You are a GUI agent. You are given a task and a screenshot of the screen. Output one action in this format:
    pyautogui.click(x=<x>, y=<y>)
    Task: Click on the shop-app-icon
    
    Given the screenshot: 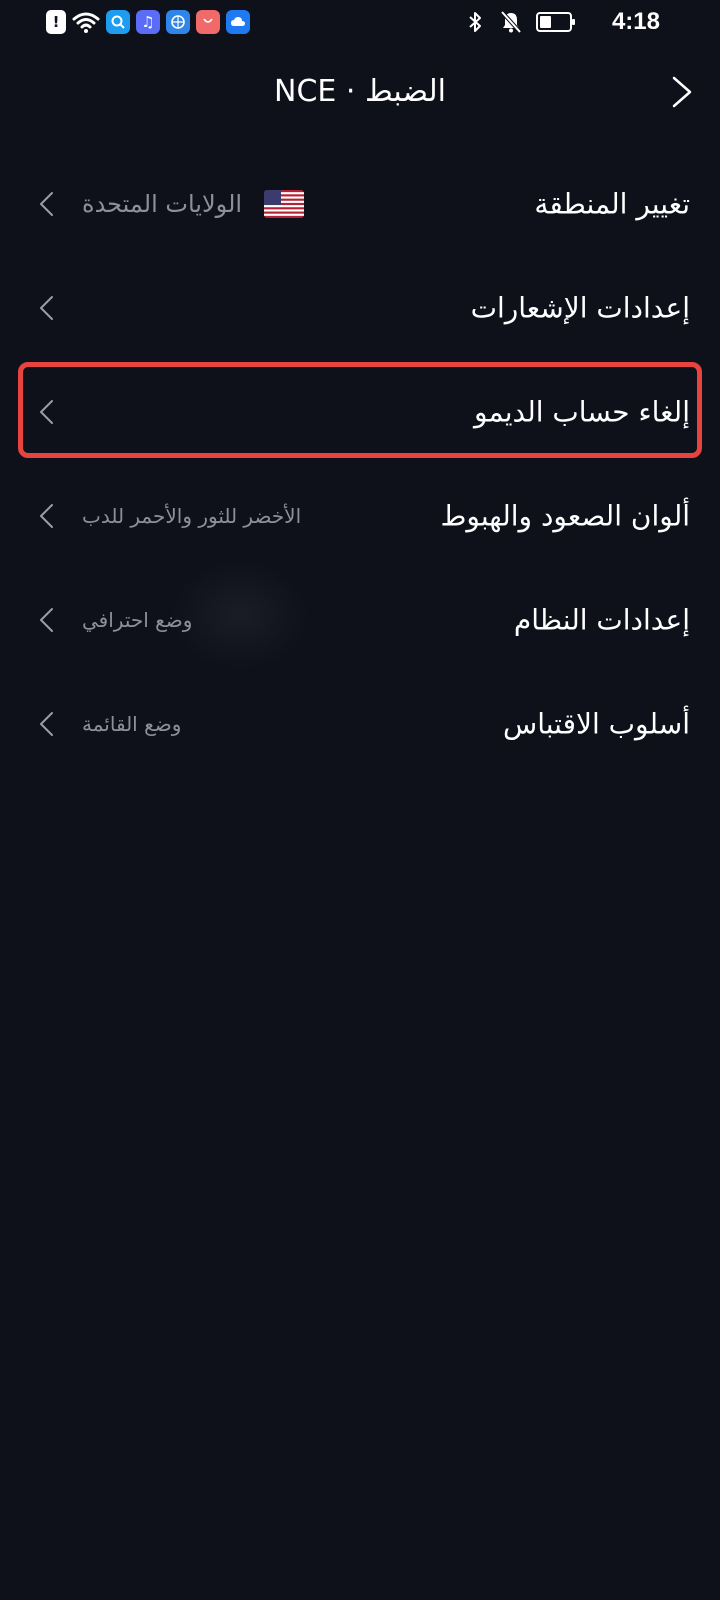 What is the action you would take?
    pyautogui.click(x=208, y=22)
    